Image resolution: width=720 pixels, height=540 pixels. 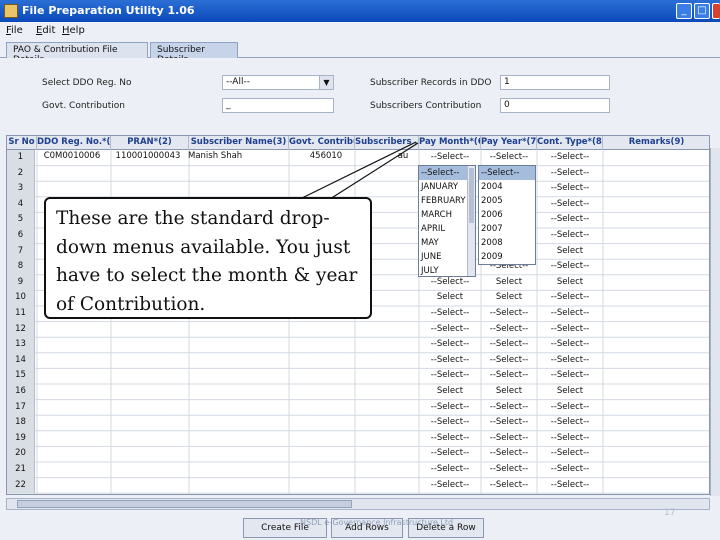 I want to click on vertical-scrollbar, so click(x=715, y=322).